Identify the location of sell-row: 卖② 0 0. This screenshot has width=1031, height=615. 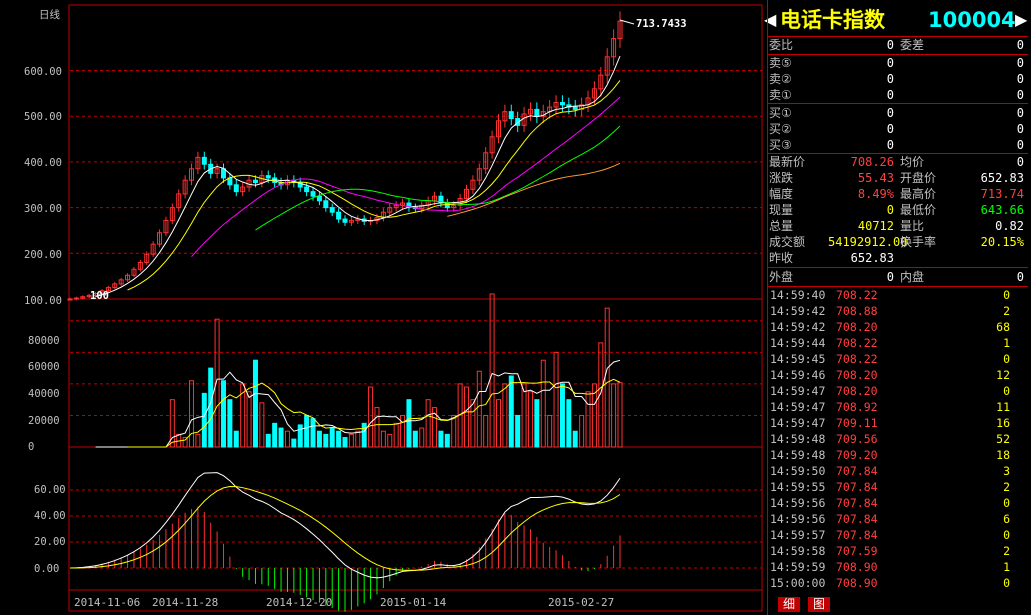
(896, 79).